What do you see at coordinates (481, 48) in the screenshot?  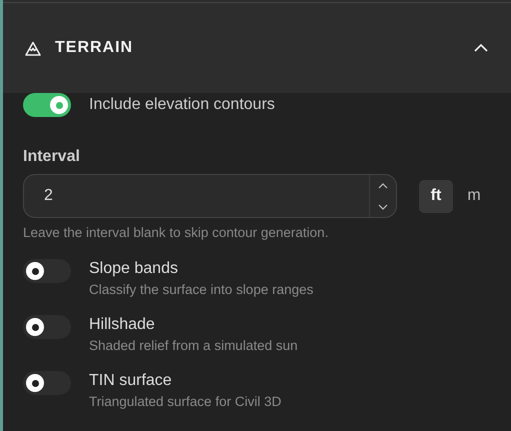 I see `chevron-icon` at bounding box center [481, 48].